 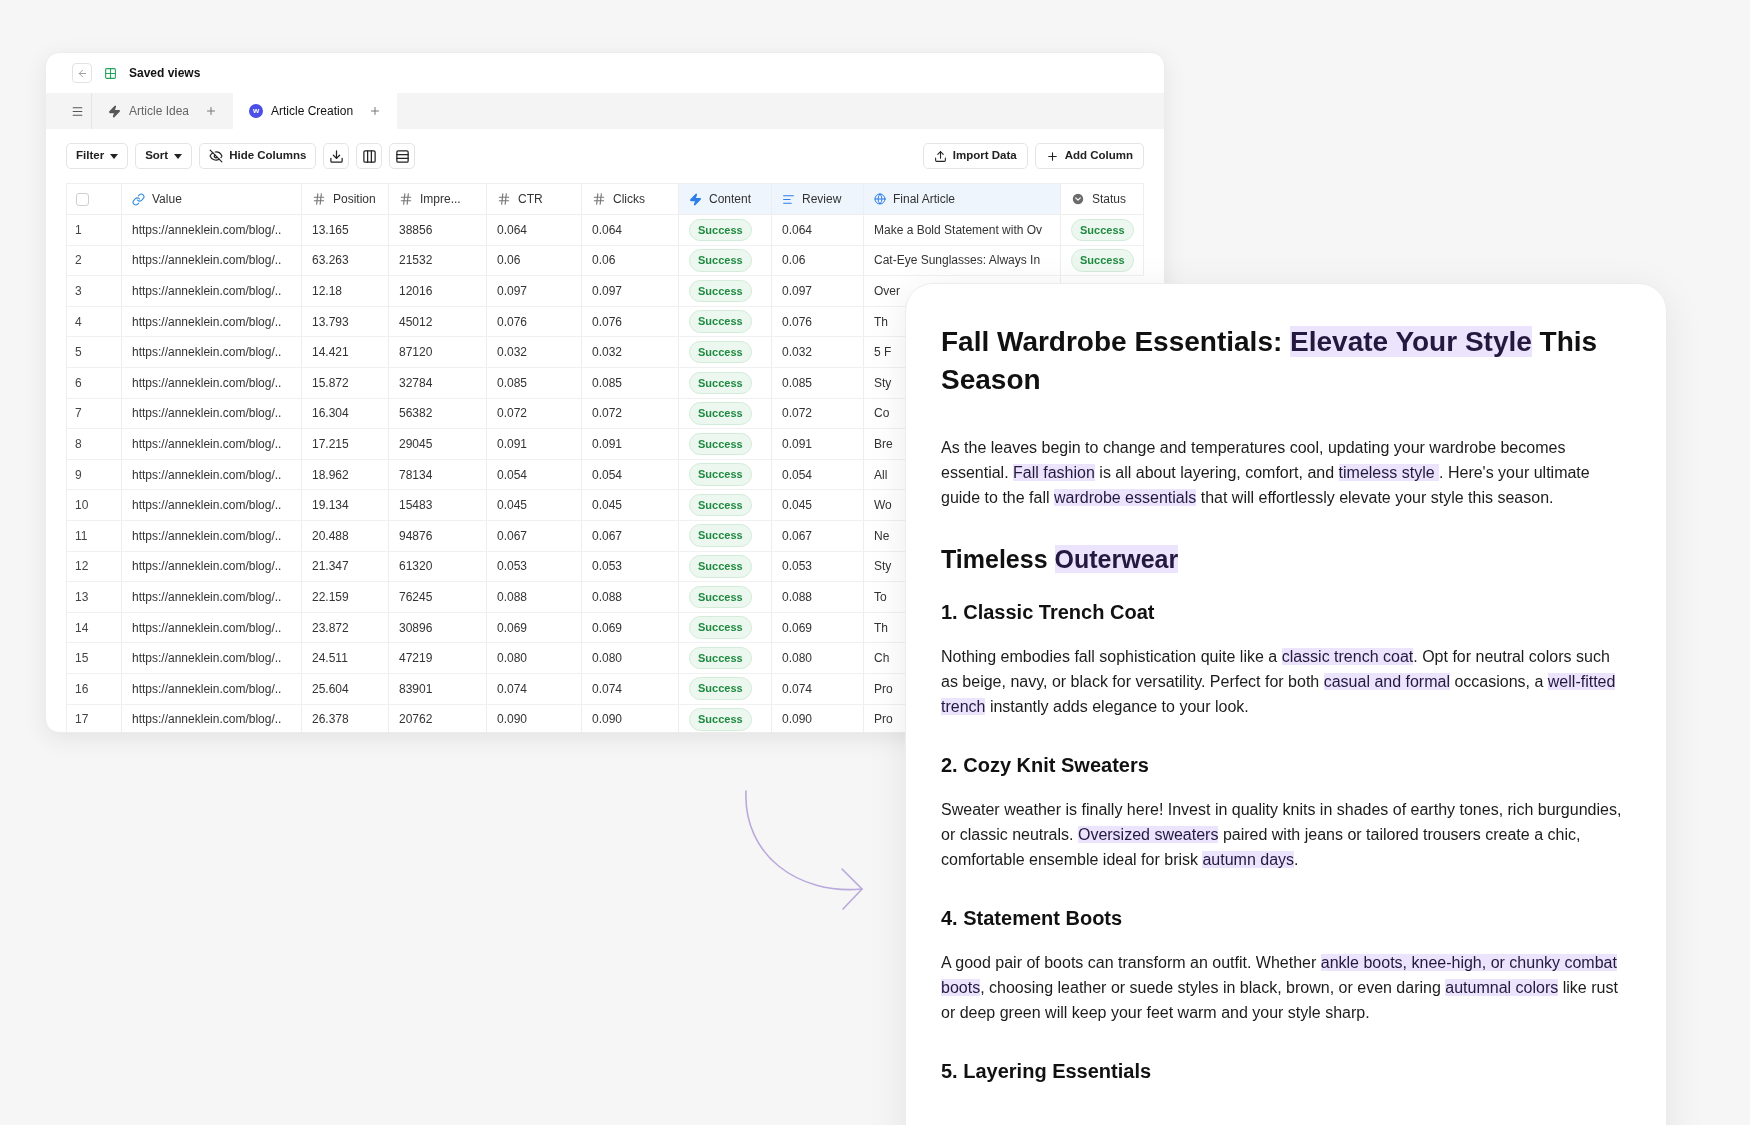 I want to click on table-cell-text: 83901, so click(x=416, y=689).